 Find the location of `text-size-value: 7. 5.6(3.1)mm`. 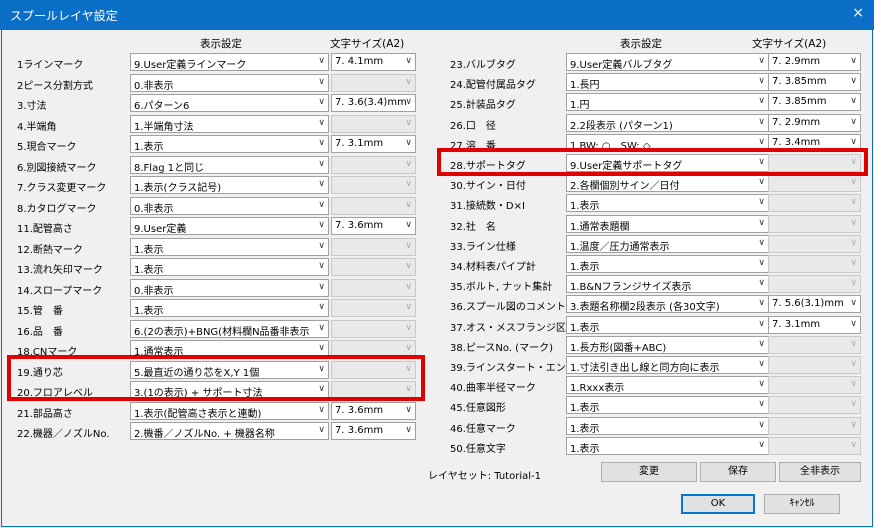

text-size-value: 7. 5.6(3.1)mm is located at coordinates (808, 303).